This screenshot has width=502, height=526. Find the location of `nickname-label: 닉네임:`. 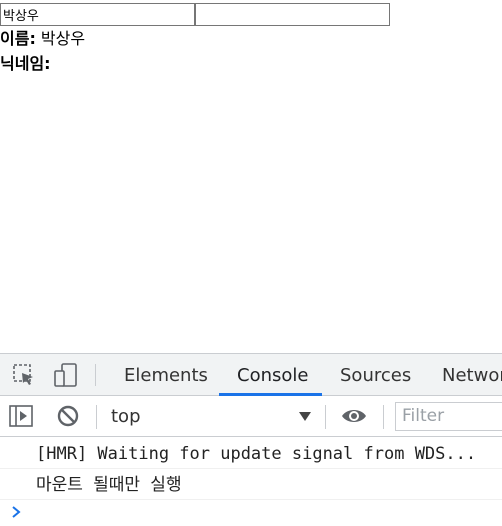

nickname-label: 닉네임: is located at coordinates (25, 63).